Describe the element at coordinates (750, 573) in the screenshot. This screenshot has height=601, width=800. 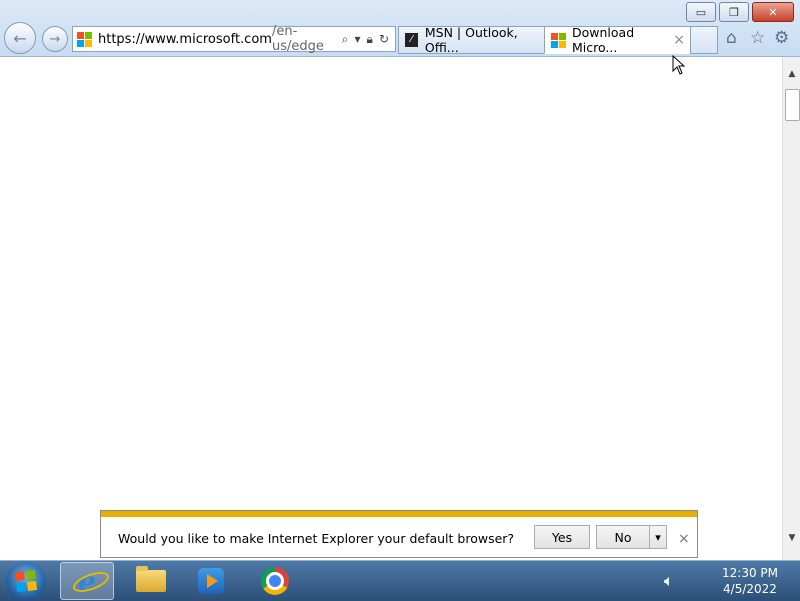
I see `clock-time: 12:30 PM` at that location.